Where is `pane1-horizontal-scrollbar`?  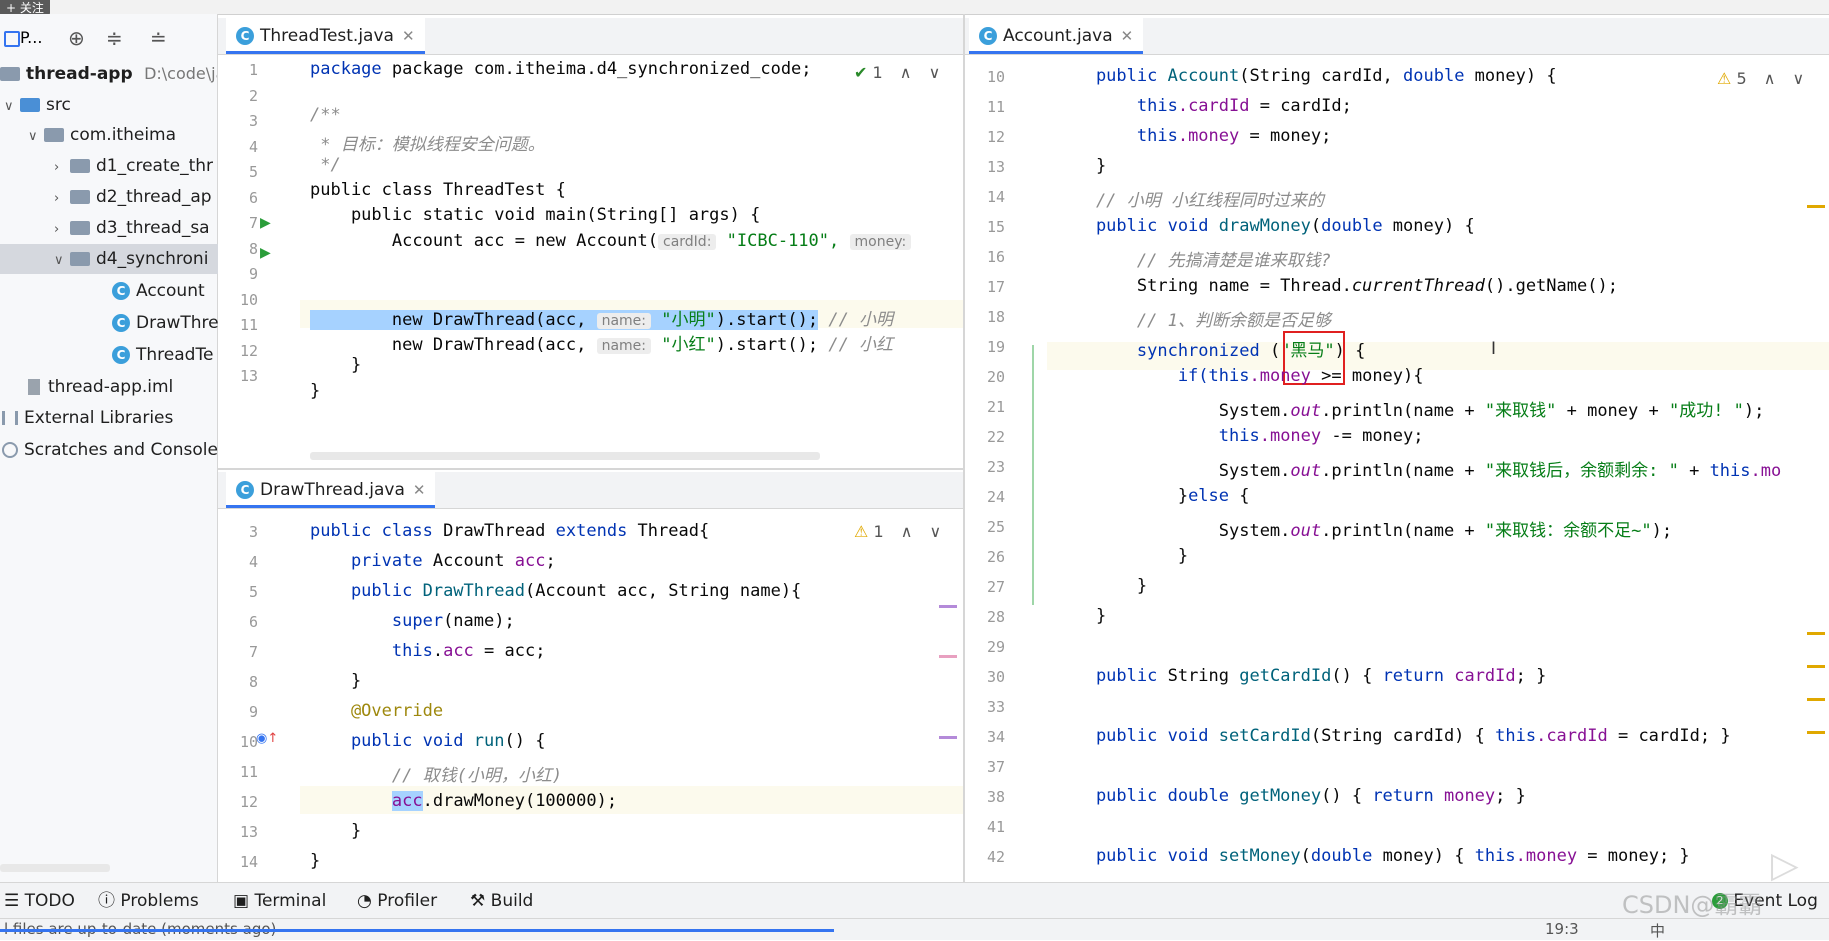
pane1-horizontal-scrollbar is located at coordinates (565, 456).